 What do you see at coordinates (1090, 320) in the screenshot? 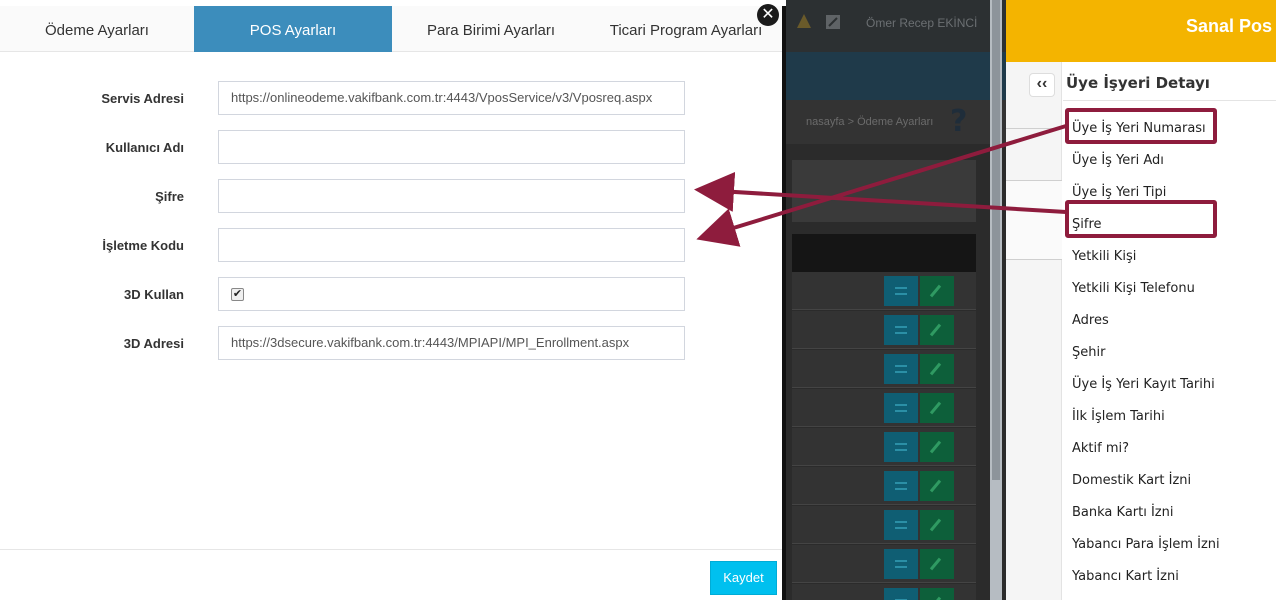
I see `detail-item-address: Adres` at bounding box center [1090, 320].